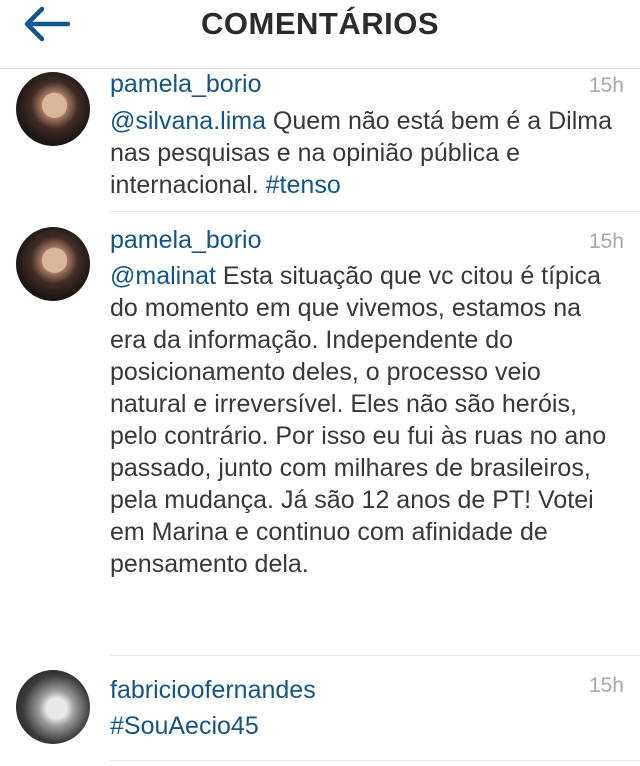 The width and height of the screenshot is (640, 766). I want to click on comment-divider, so click(375, 760).